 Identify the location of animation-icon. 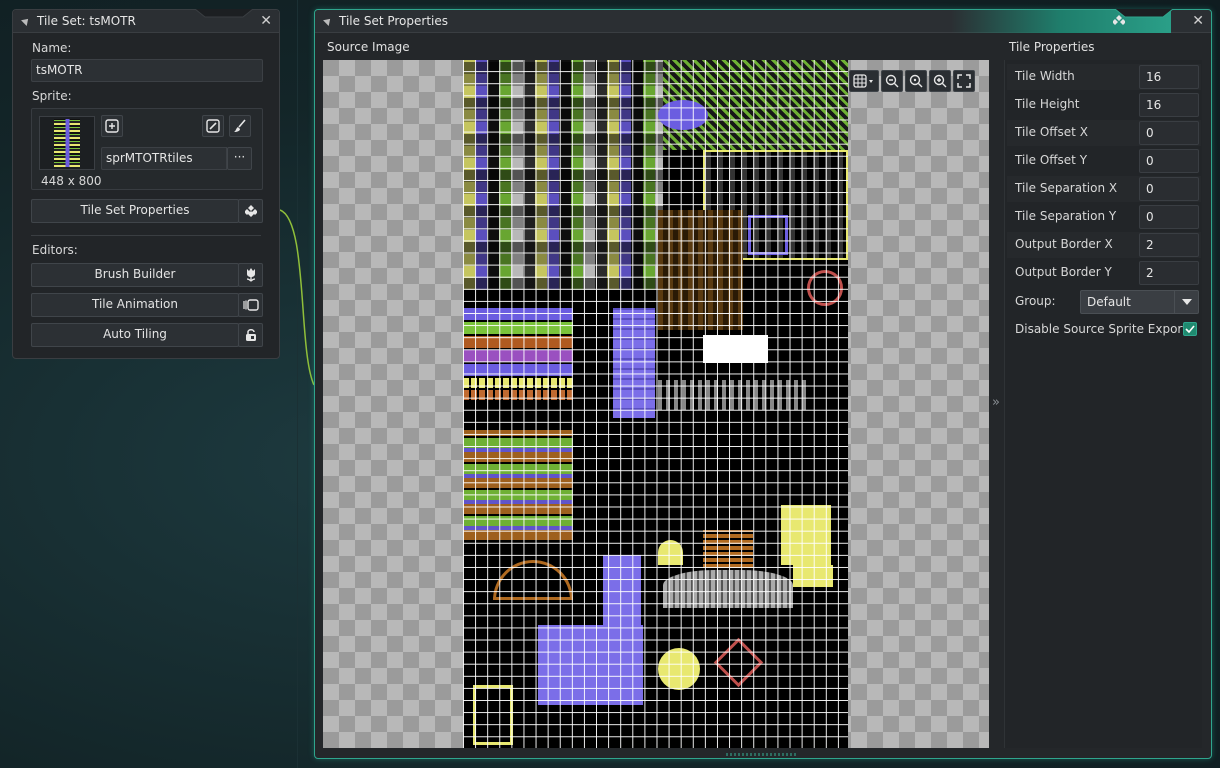
(250, 305).